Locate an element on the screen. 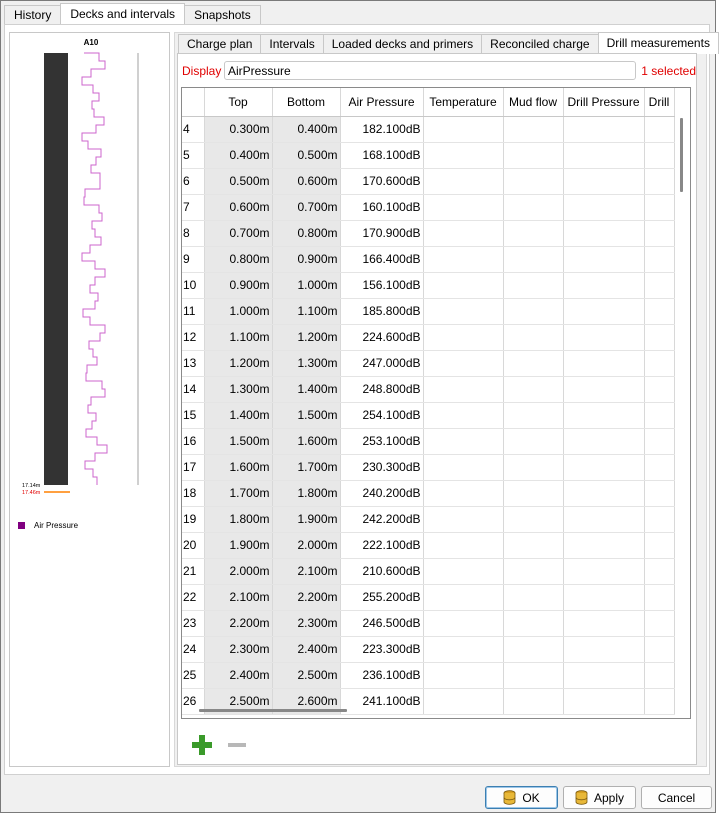 The width and height of the screenshot is (720, 815). air-pressure-cell: 248.800dB is located at coordinates (382, 389).